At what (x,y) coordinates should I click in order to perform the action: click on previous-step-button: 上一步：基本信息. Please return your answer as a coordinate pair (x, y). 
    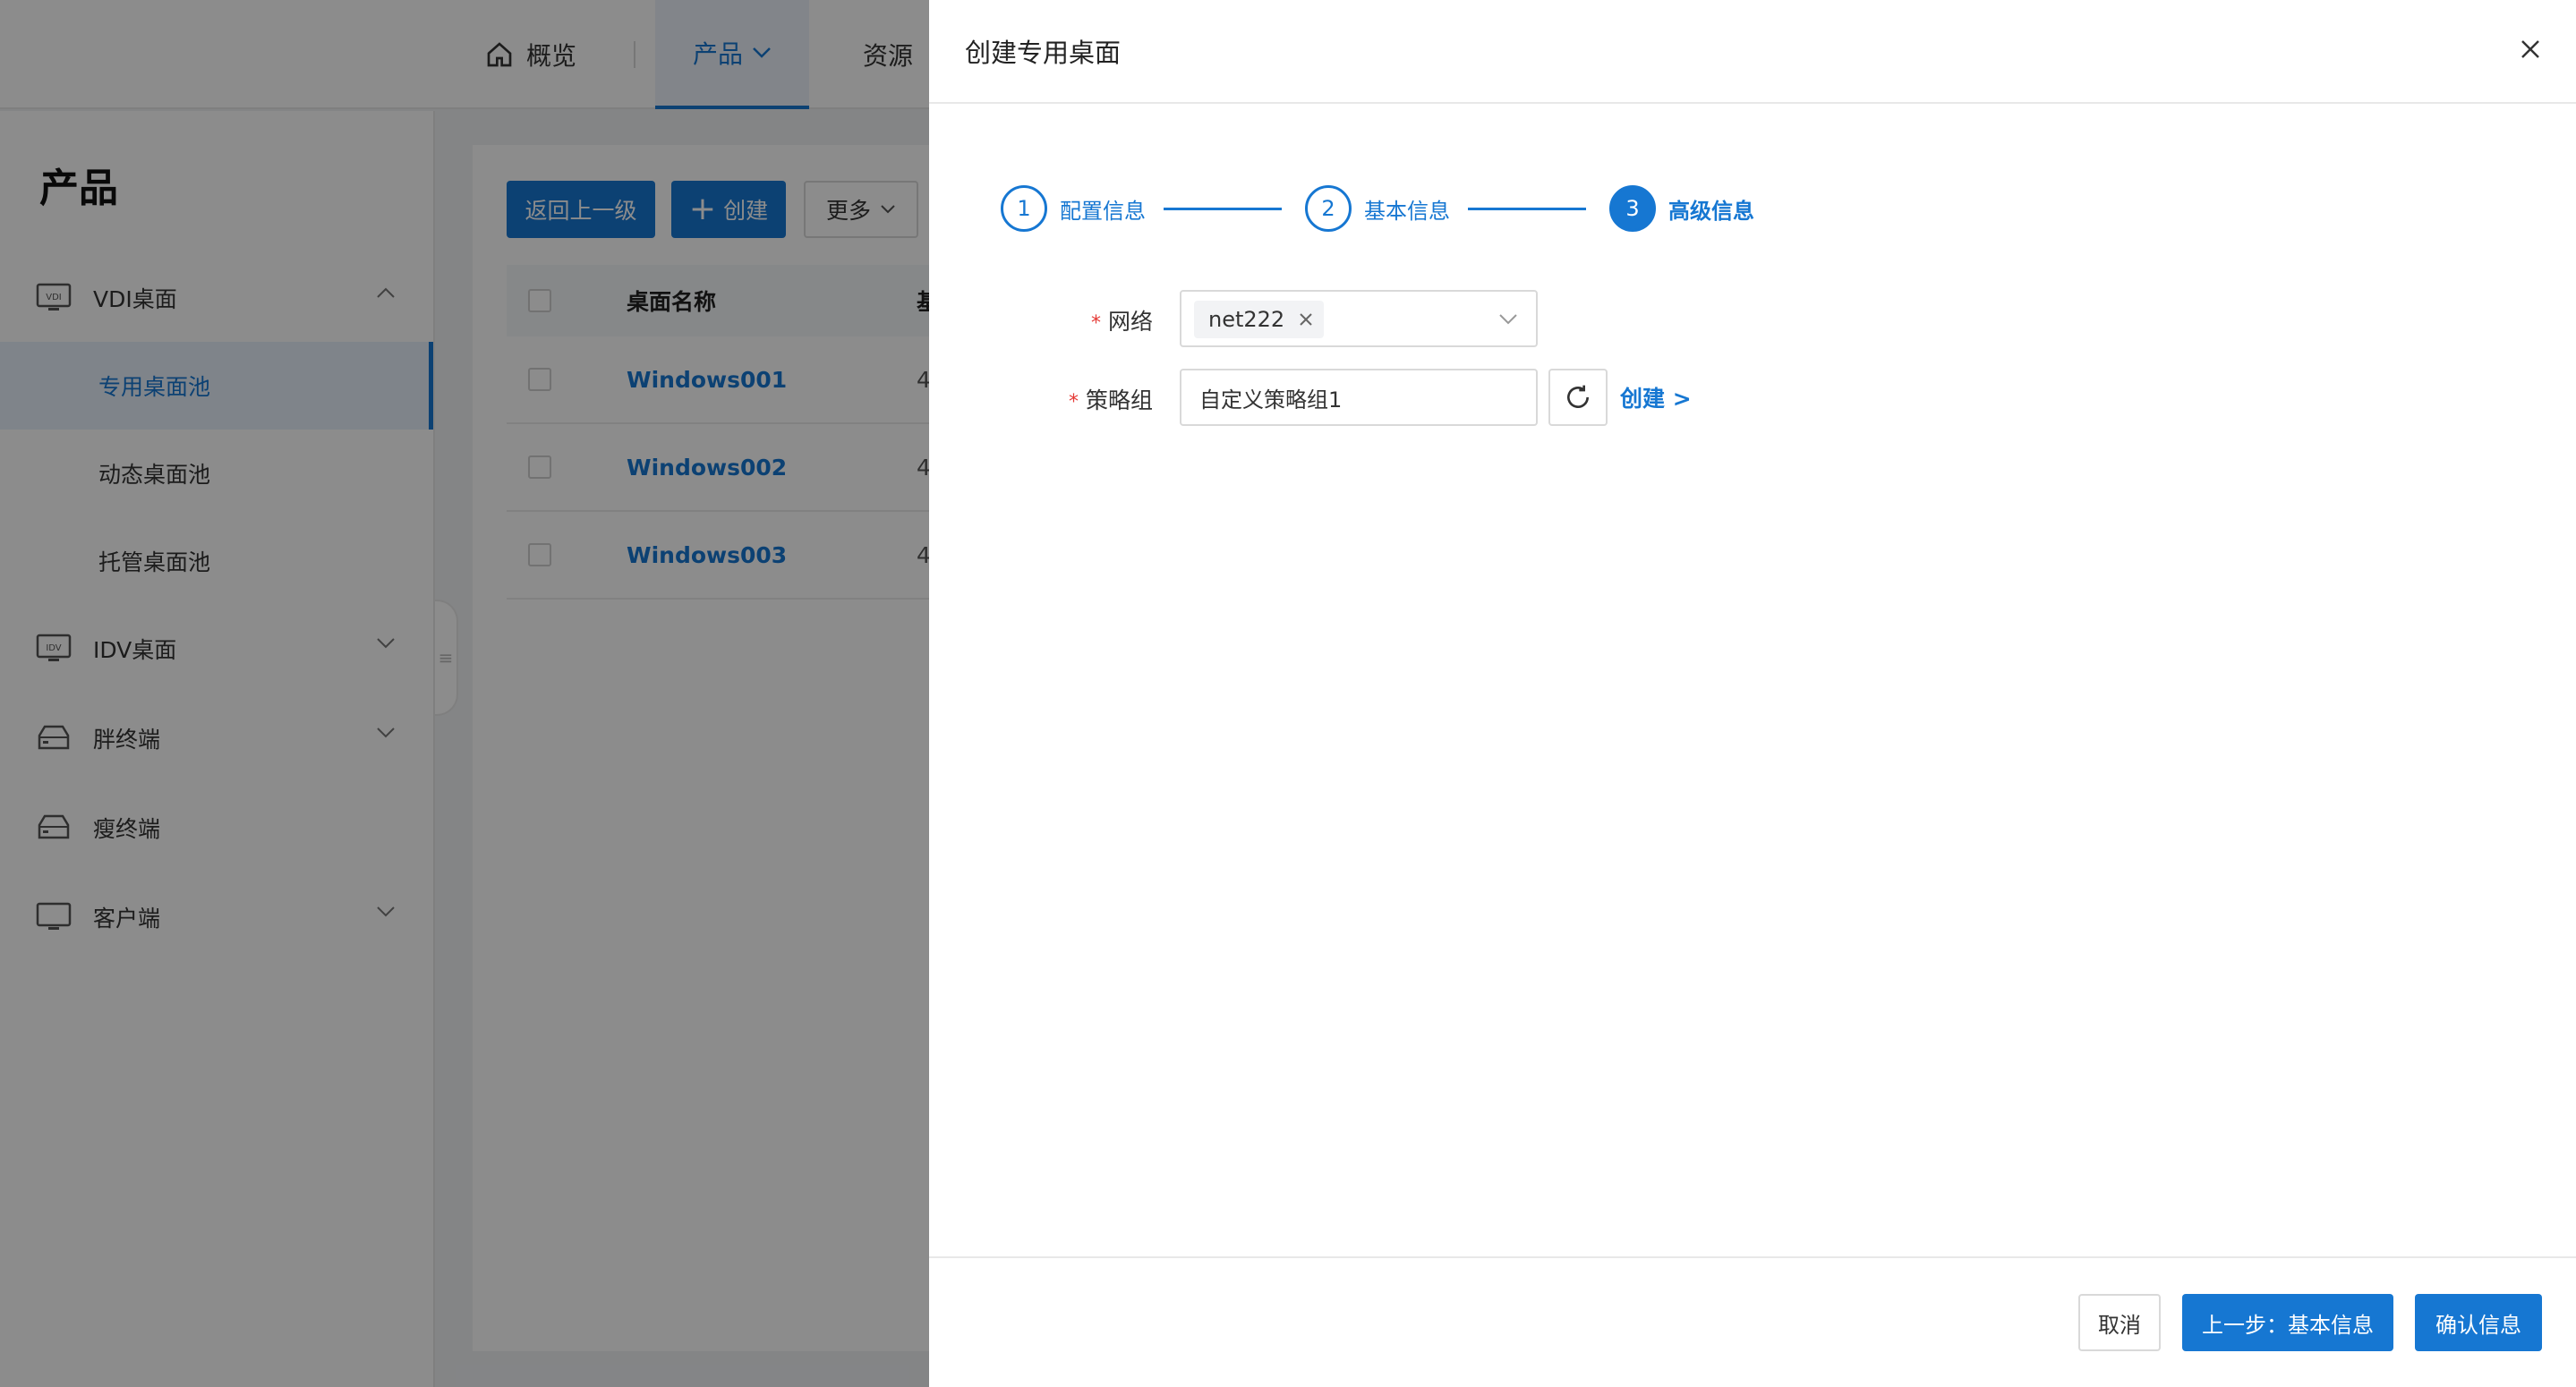
    Looking at the image, I should click on (2287, 1322).